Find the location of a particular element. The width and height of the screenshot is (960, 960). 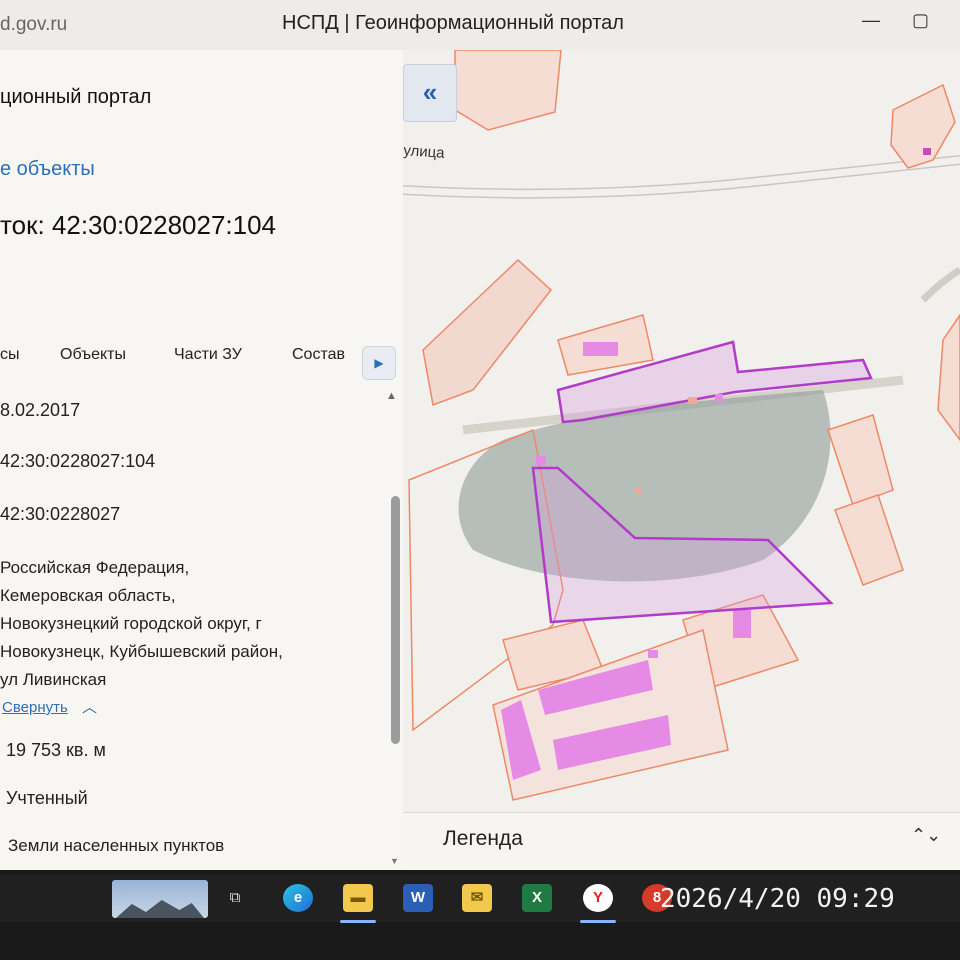

file-explorer-icon: ▬ is located at coordinates (358, 898).